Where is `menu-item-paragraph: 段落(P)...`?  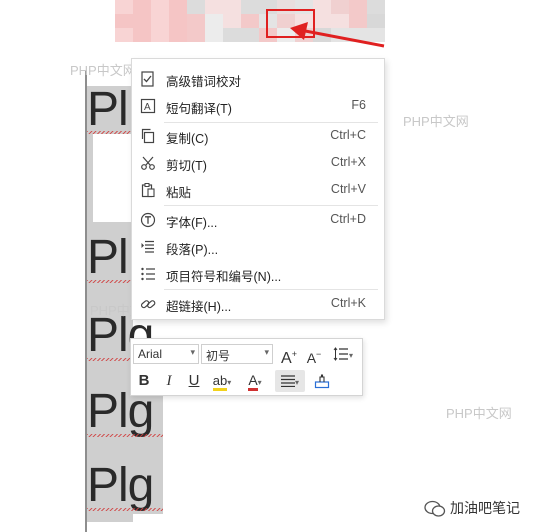 menu-item-paragraph: 段落(P)... is located at coordinates (258, 247).